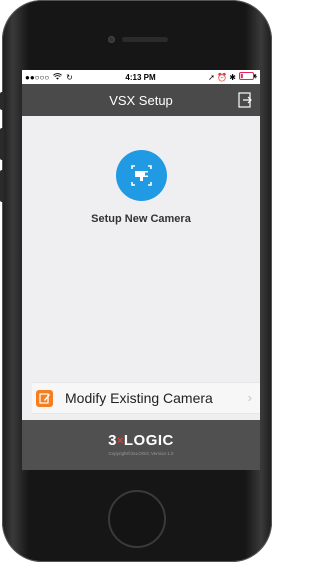 The height and width of the screenshot is (564, 320). Describe the element at coordinates (247, 77) in the screenshot. I see `battery-icon` at that location.